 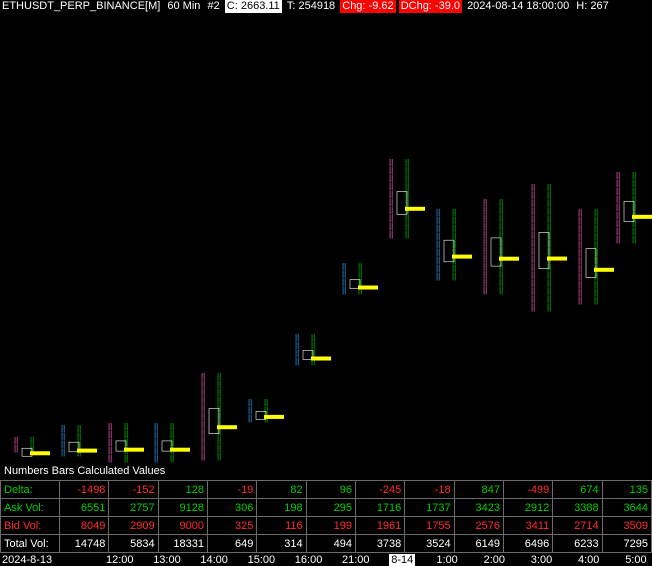 I want to click on stats-cell: 306, so click(x=232, y=507).